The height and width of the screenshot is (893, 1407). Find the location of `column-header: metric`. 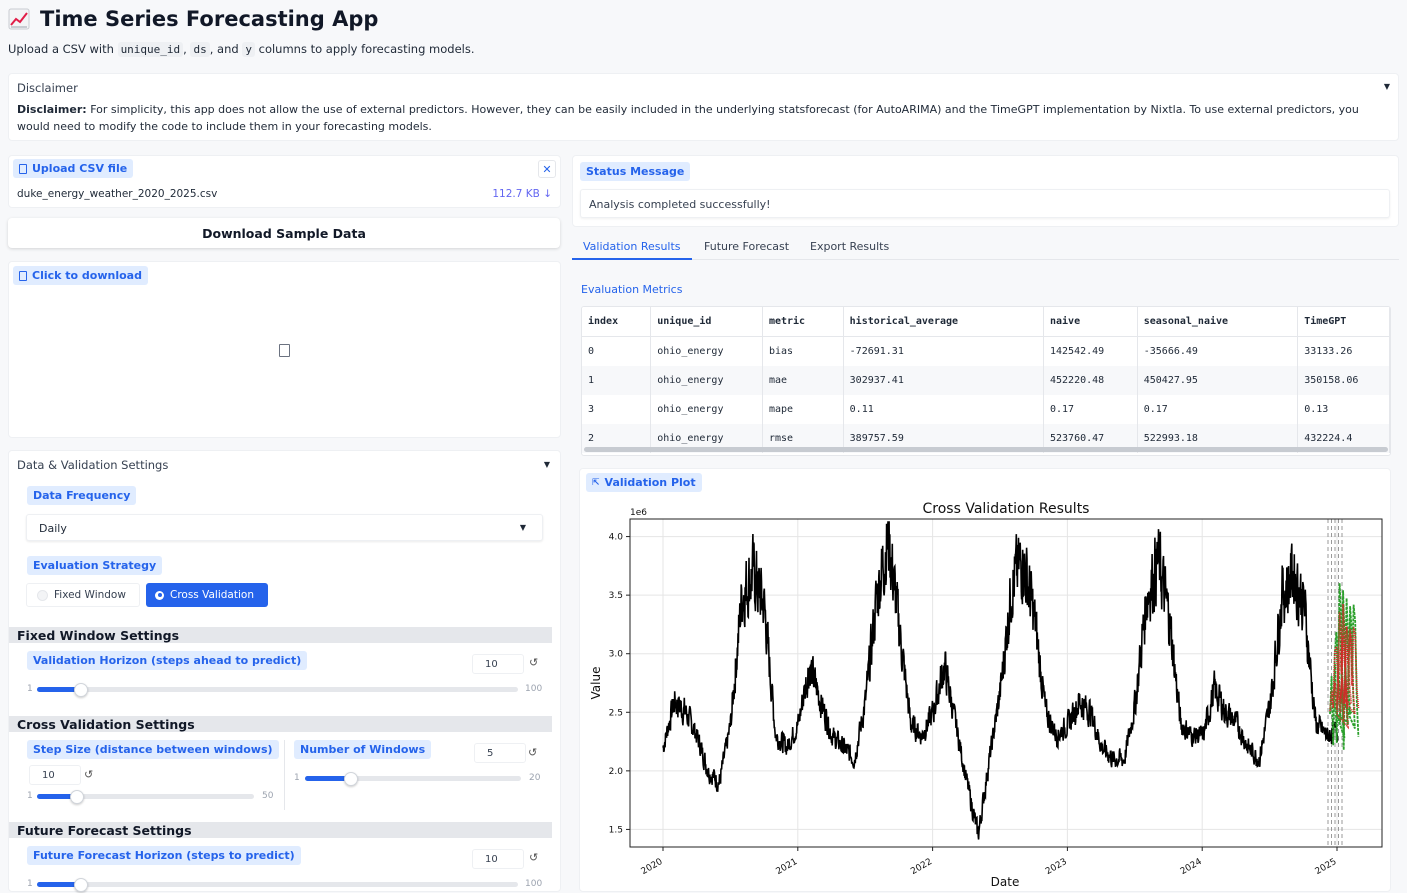

column-header: metric is located at coordinates (803, 322).